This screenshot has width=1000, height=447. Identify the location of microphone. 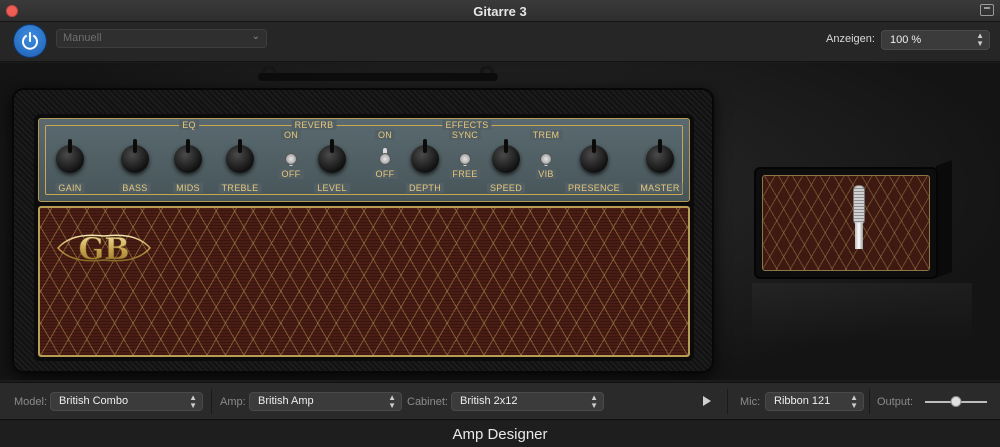
(859, 217).